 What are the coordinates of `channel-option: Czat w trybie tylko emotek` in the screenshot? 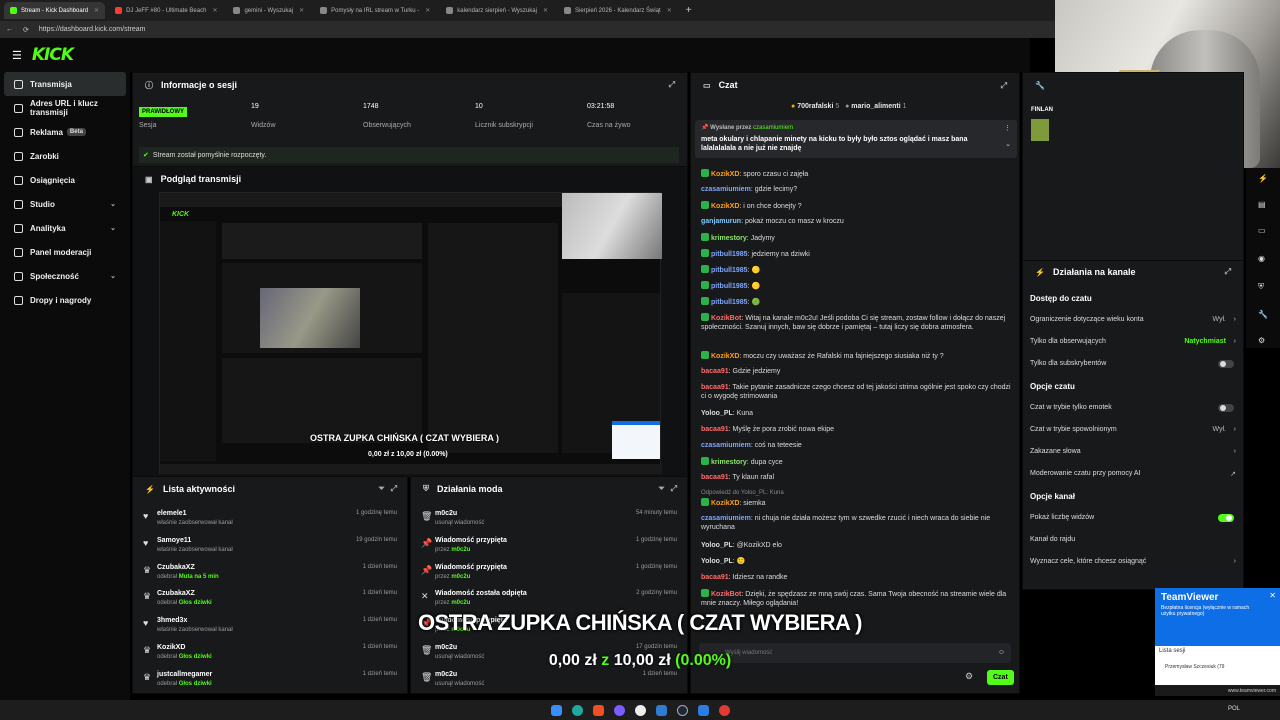 It's located at (1135, 410).